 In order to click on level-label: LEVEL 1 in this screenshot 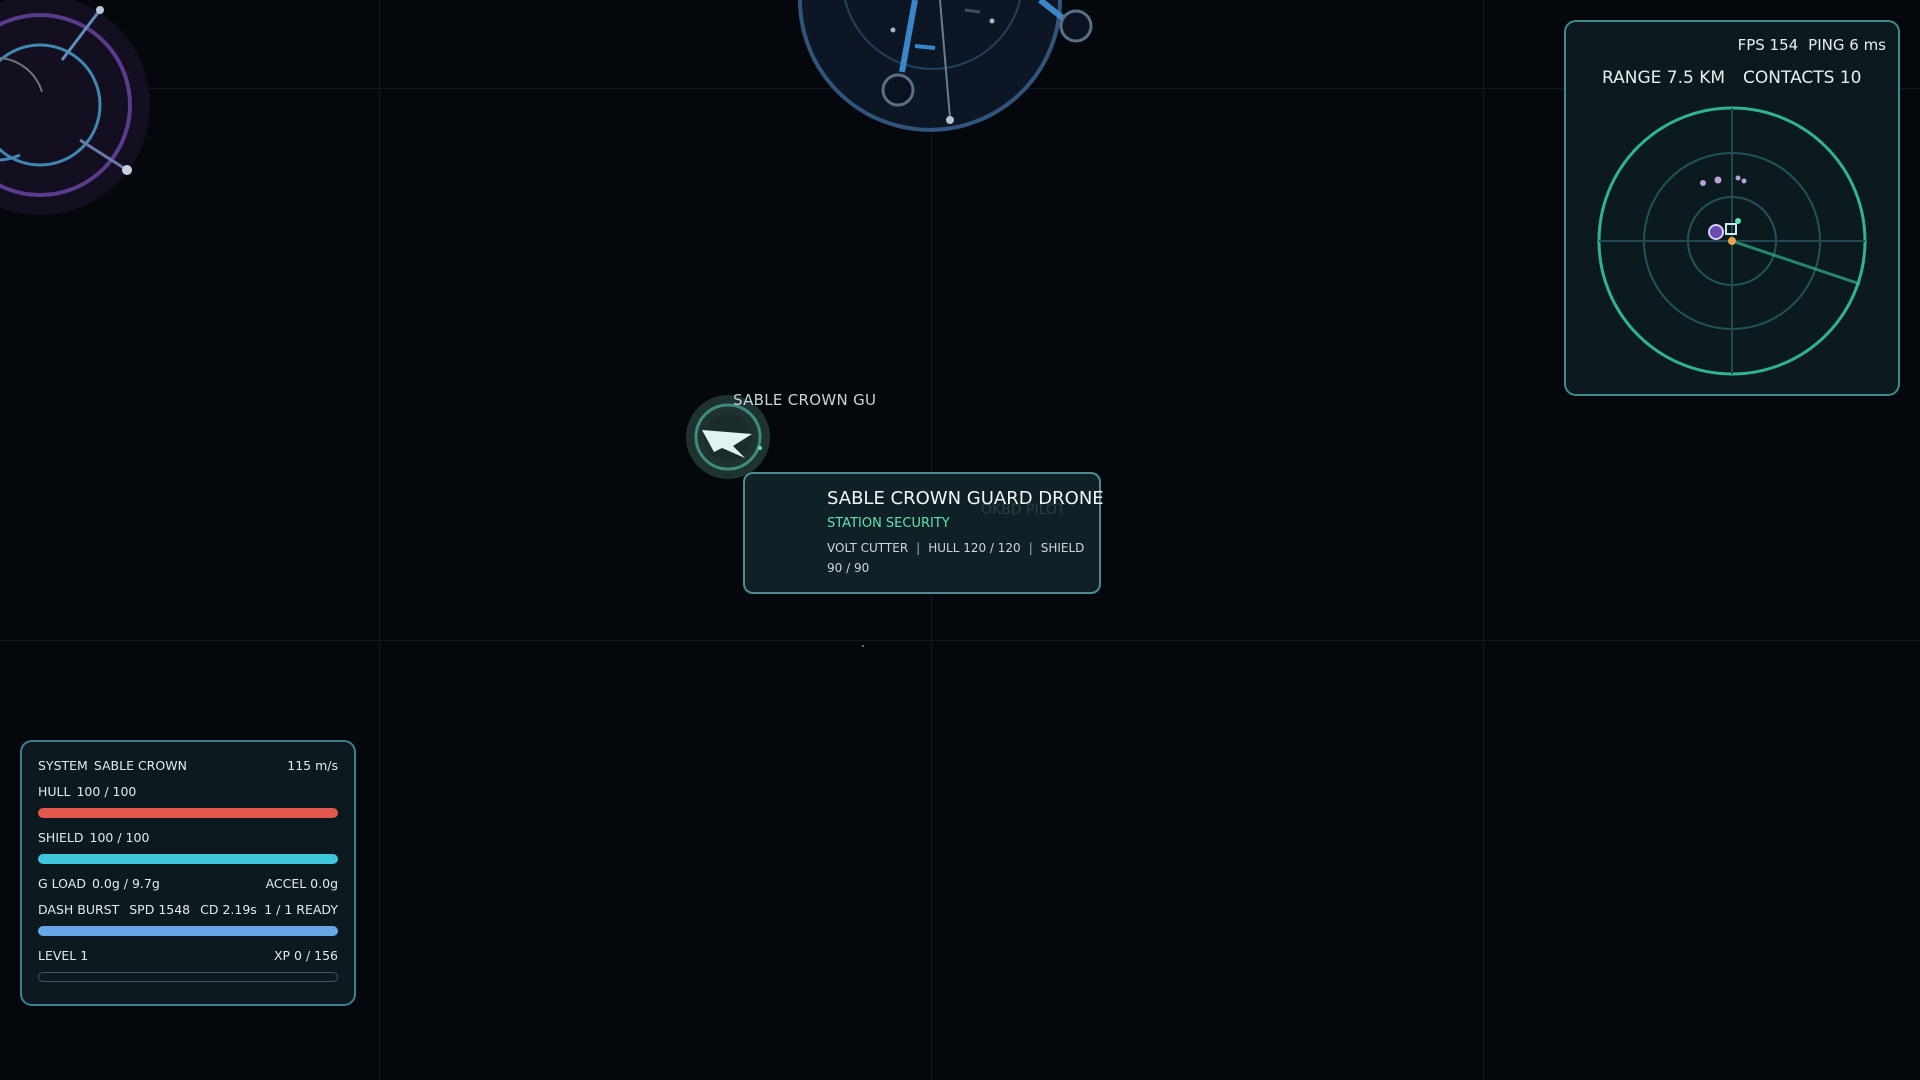, I will do `click(63, 955)`.